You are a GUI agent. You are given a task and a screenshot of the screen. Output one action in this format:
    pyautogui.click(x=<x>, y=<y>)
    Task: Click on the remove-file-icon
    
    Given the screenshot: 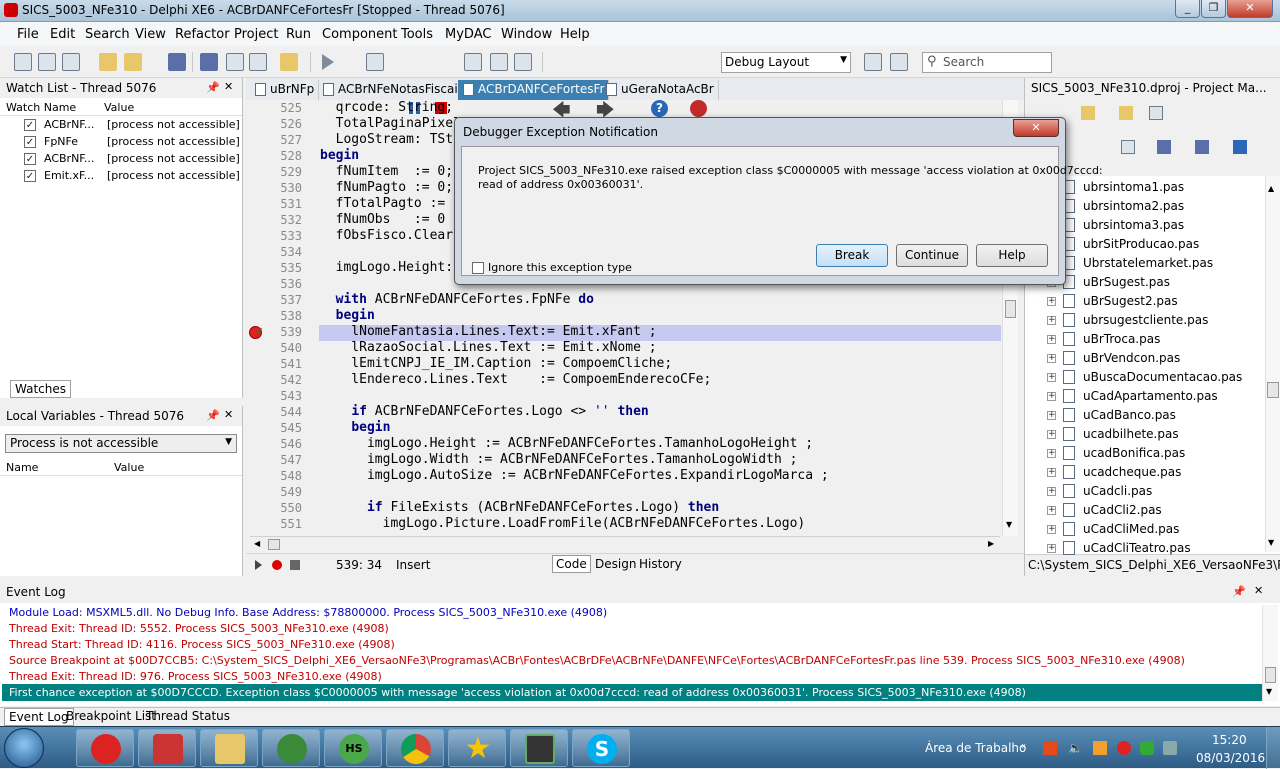 What is the action you would take?
    pyautogui.click(x=289, y=62)
    